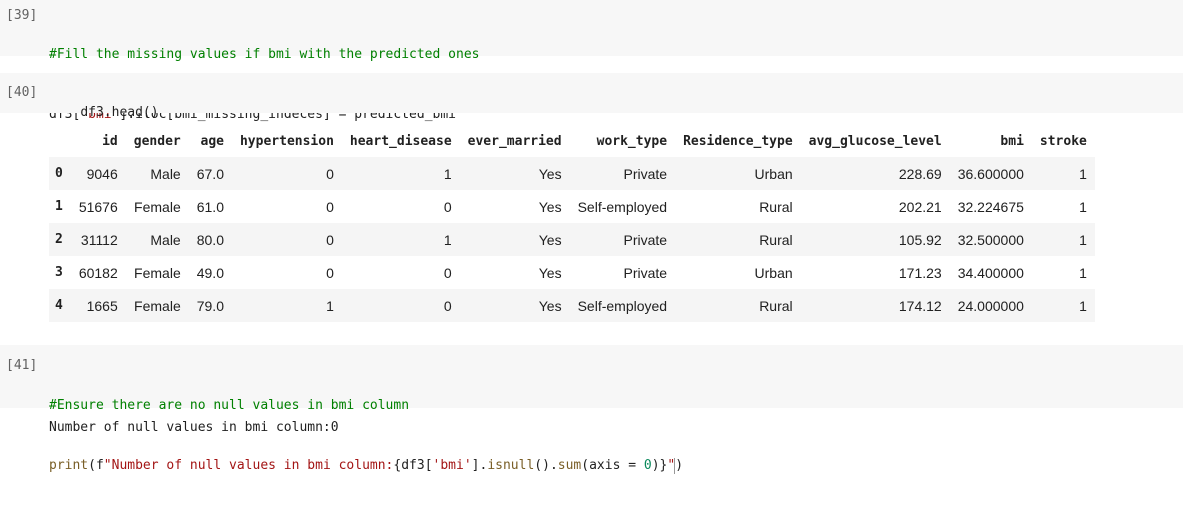  I want to click on column-header: stroke, so click(1063, 141).